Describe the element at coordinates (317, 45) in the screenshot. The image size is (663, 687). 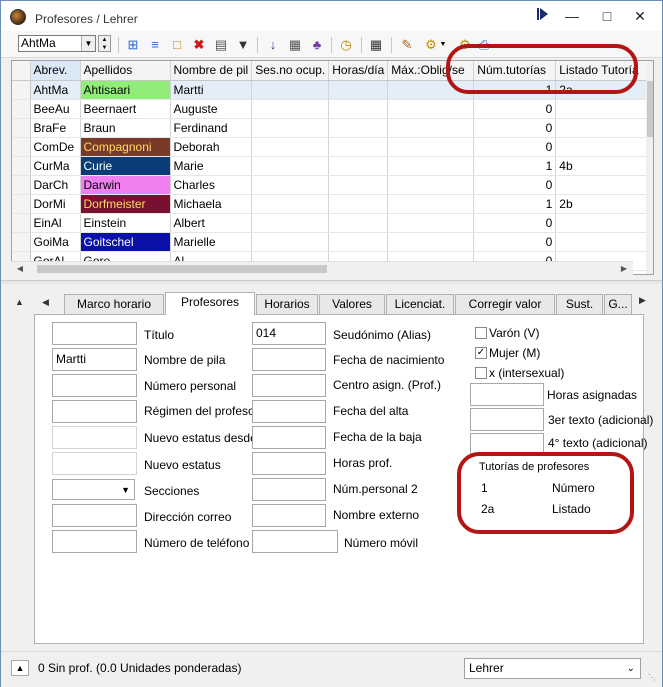
I see `tree-icon: ♣` at that location.